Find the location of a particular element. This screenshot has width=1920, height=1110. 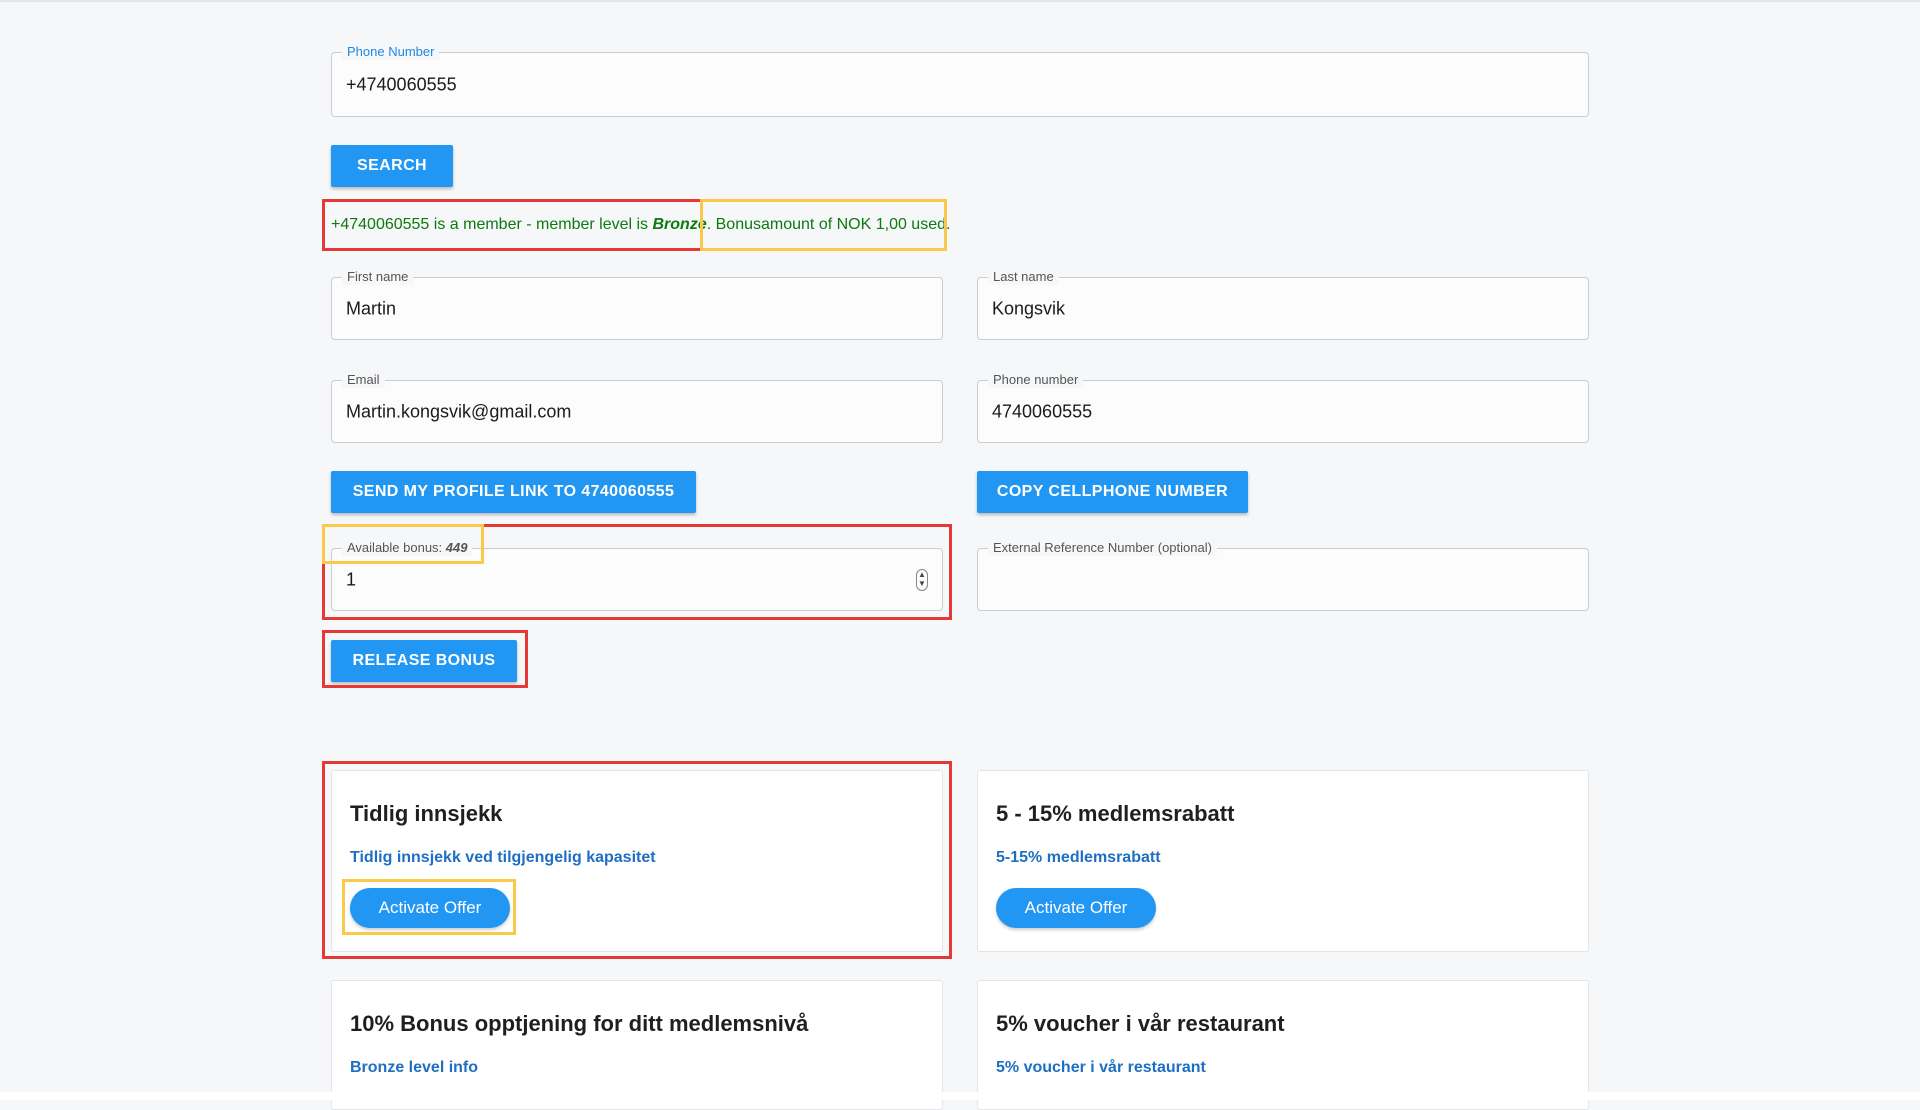

last-name-input: Kongsvik is located at coordinates (1028, 308).